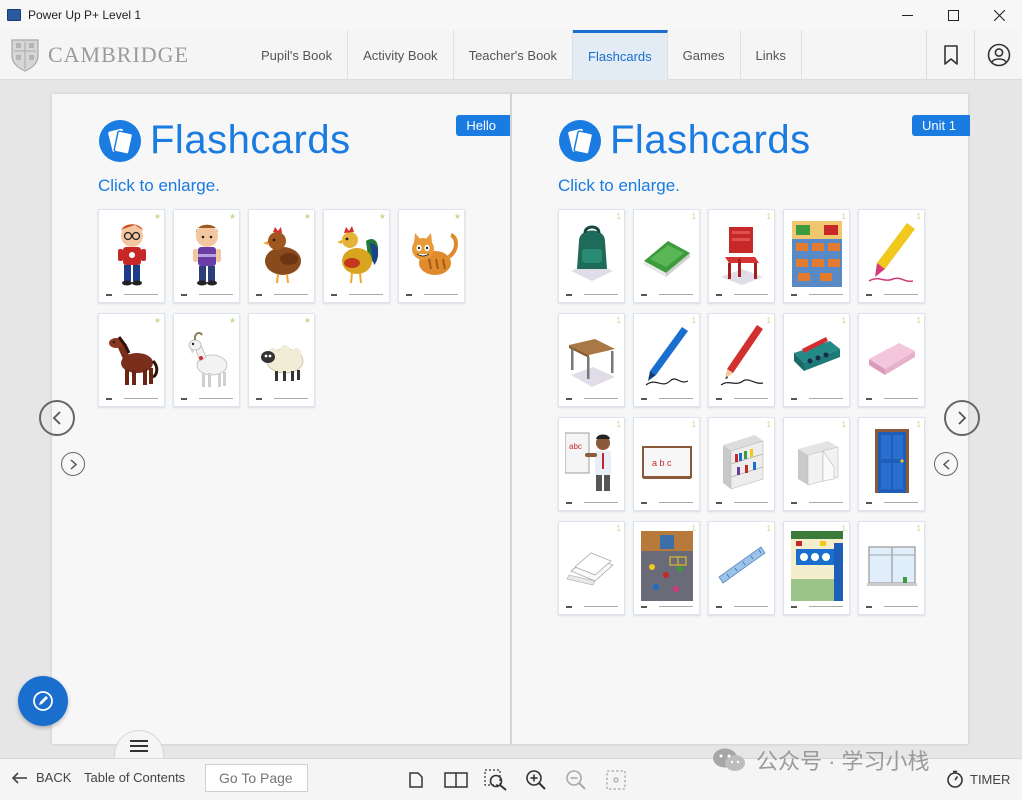  I want to click on annotate-button, so click(43, 701).